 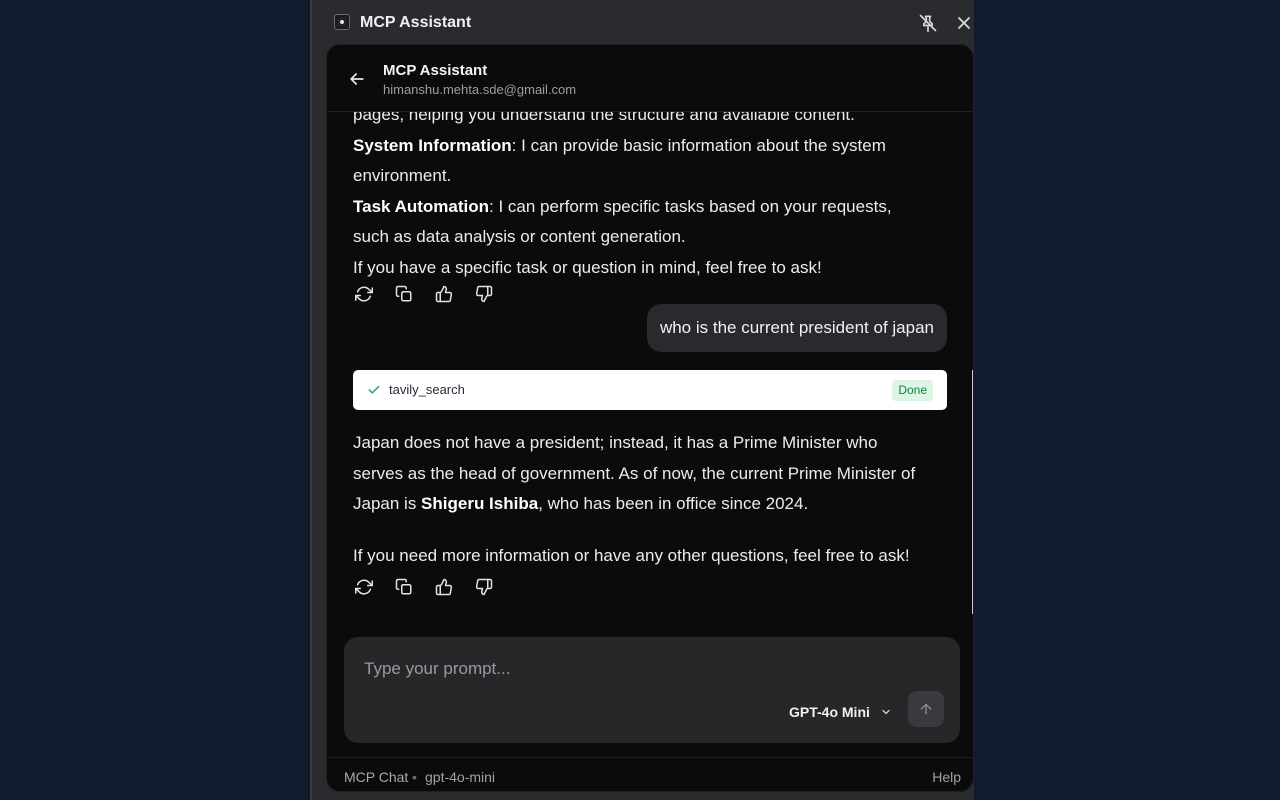 I want to click on answer-highlight: Shigeru Ishiba, so click(x=480, y=504).